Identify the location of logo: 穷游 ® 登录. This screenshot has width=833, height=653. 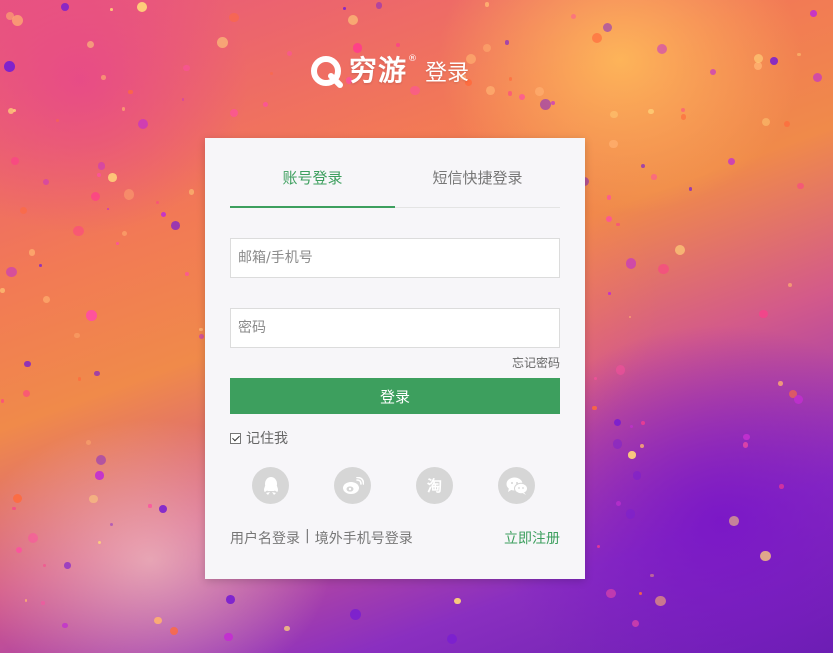
(389, 70).